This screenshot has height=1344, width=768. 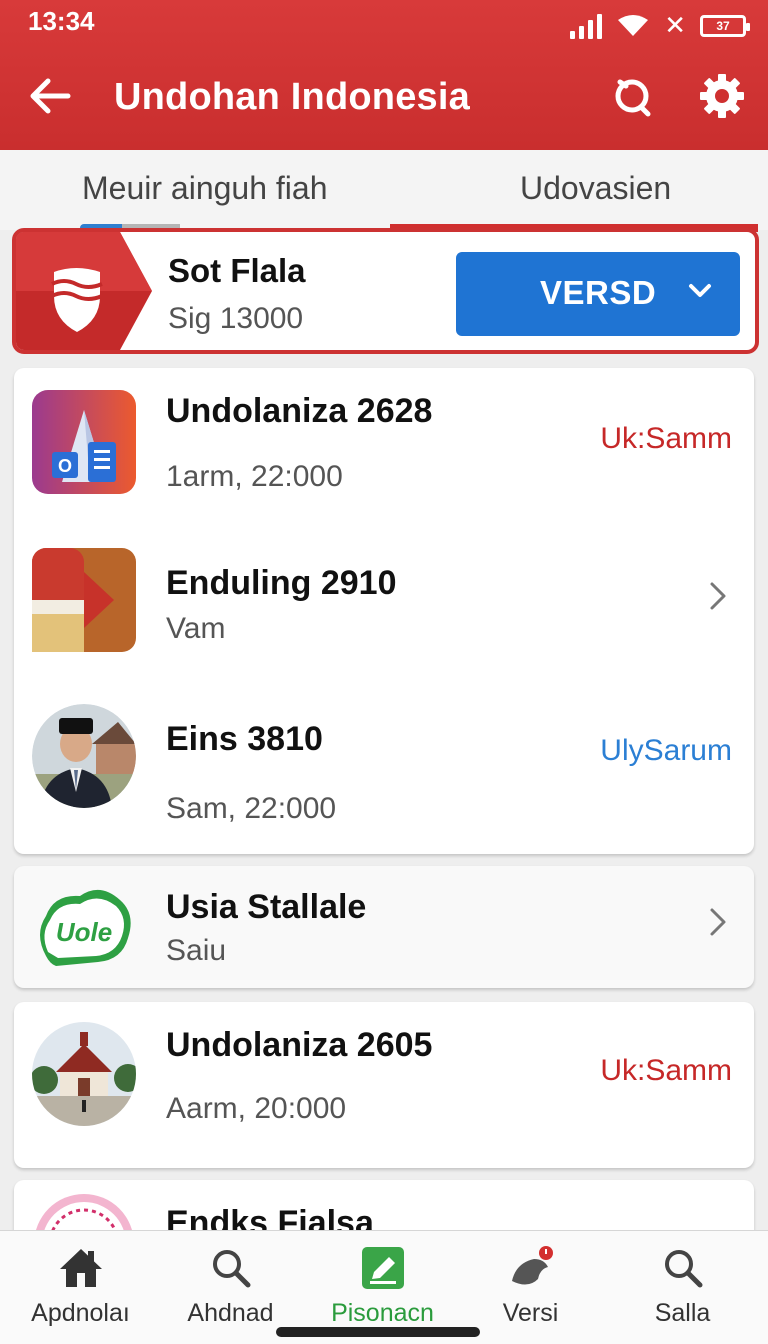 I want to click on versd-label: VERSD, so click(x=598, y=292).